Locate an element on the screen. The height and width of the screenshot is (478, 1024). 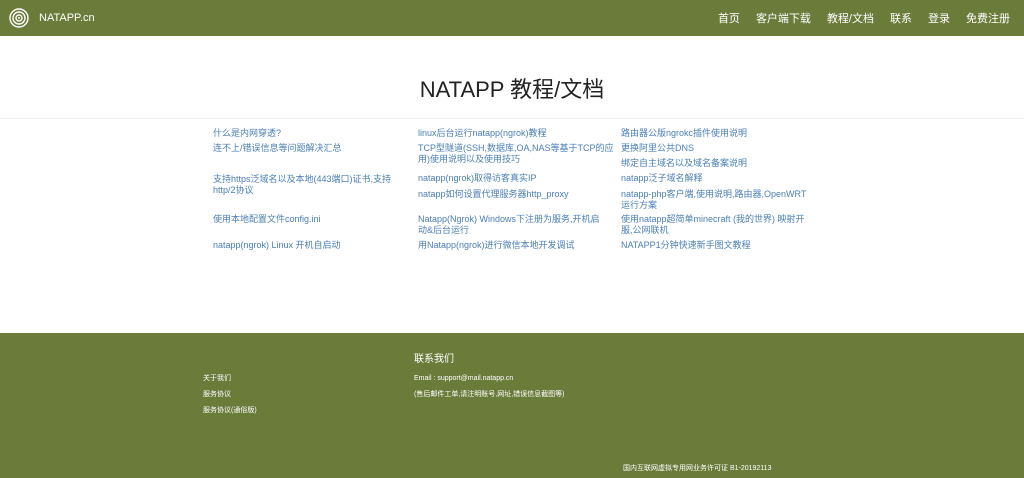
footer-email: Email : support@mail.natapp.cn is located at coordinates (463, 378).